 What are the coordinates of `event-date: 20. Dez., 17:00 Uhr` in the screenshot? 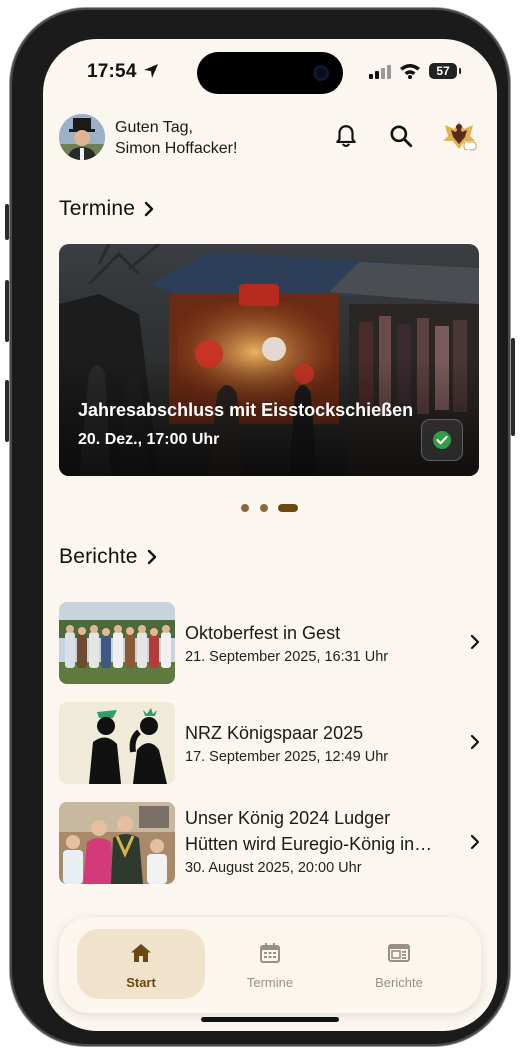 It's located at (149, 439).